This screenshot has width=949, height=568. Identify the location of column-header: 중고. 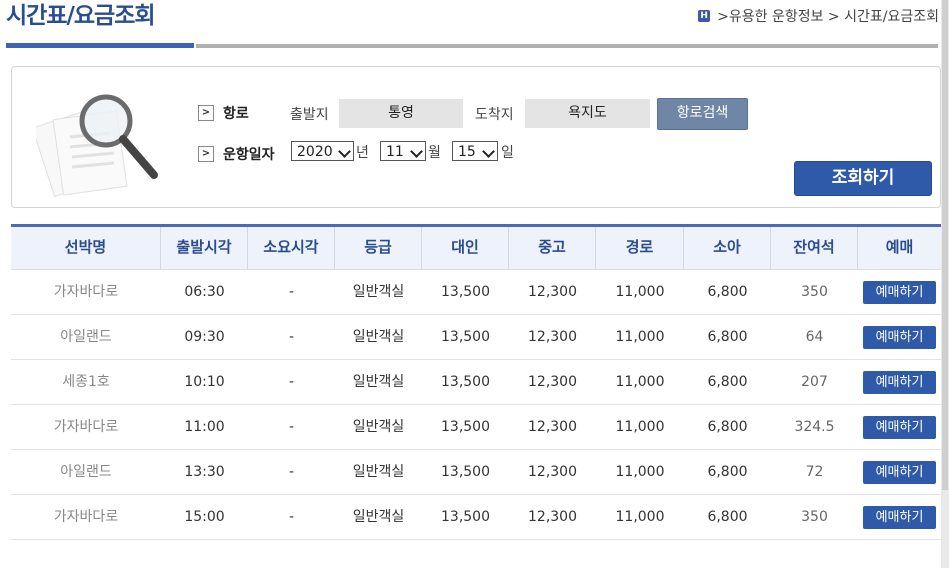
(552, 248).